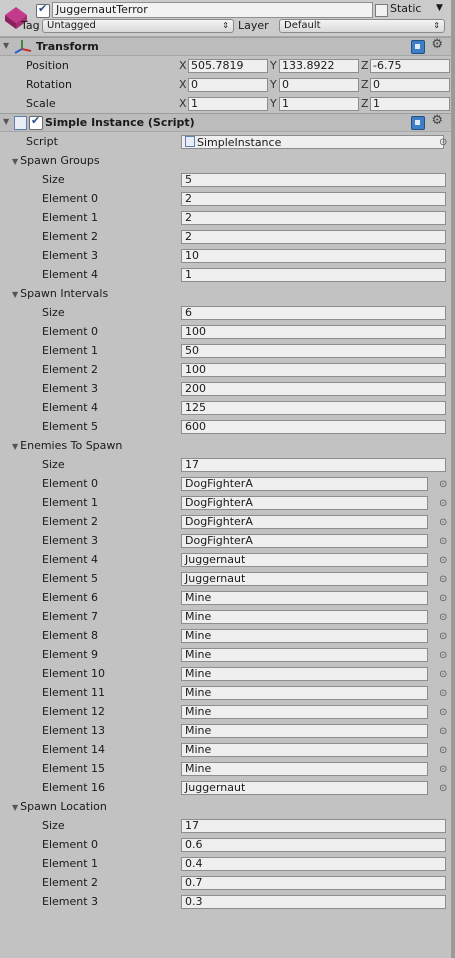  I want to click on spawn-groups-foldout: ▼ Spawn Groups, so click(227, 160).